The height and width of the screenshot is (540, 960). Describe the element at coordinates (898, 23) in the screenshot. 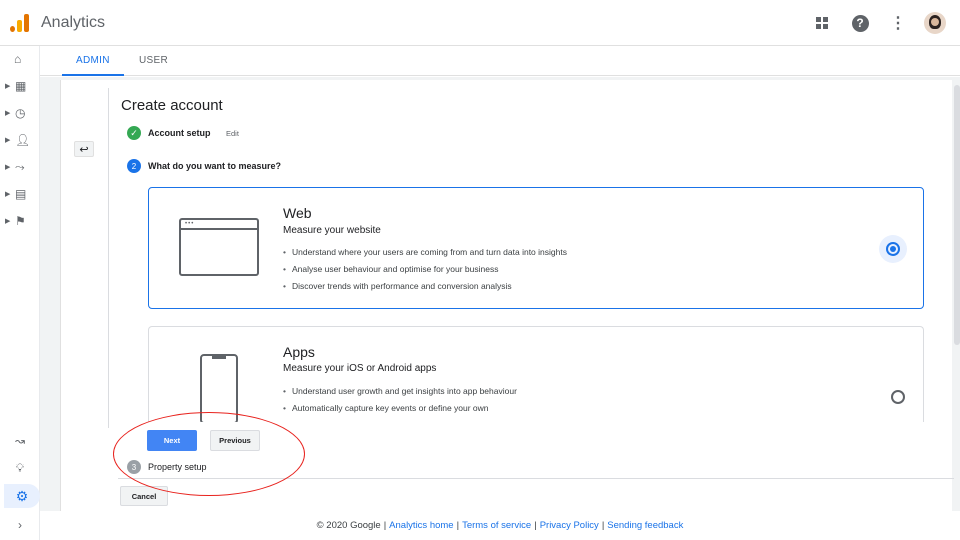

I see `more-vert-icon: ⋮` at that location.